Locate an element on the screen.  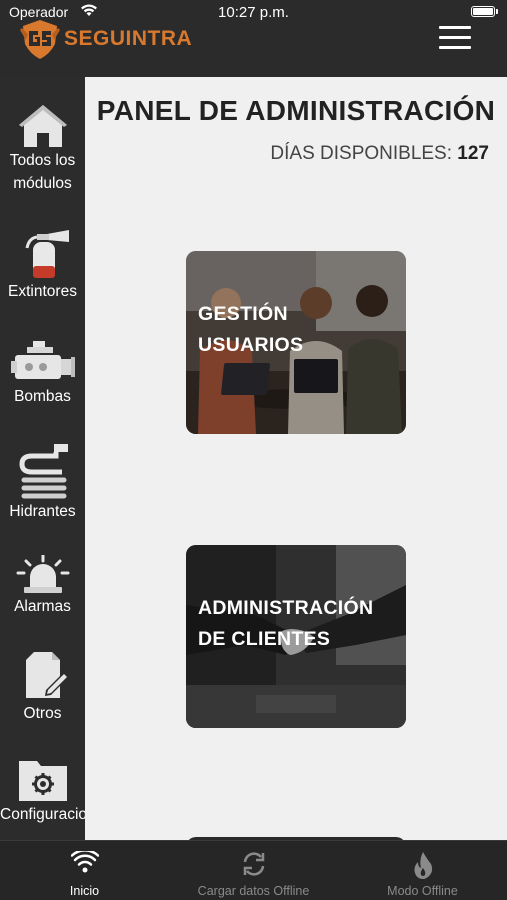
sidebar-label: Bombas is located at coordinates (42, 396).